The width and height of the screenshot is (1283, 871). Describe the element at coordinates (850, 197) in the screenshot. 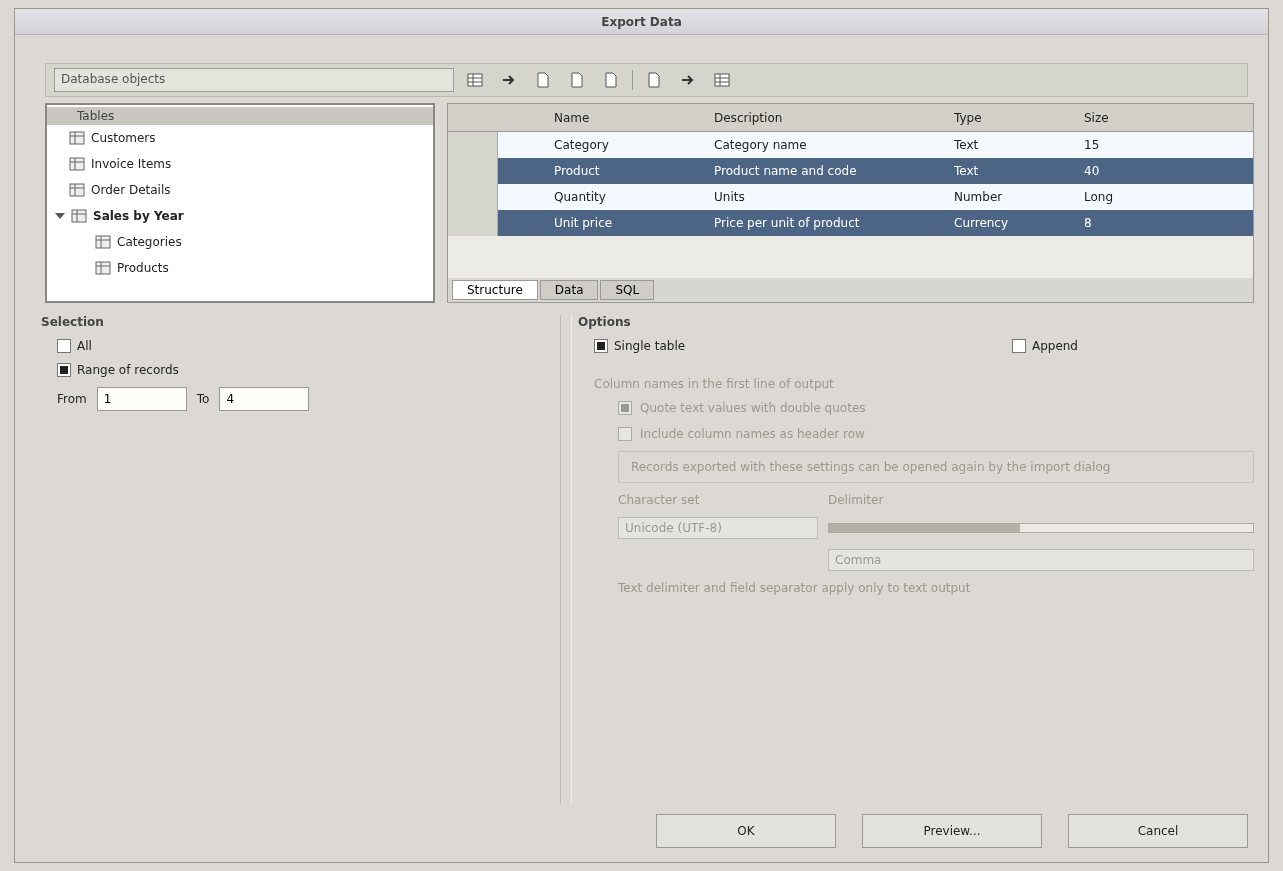

I see `table-row: Quantity Units Number Long` at that location.